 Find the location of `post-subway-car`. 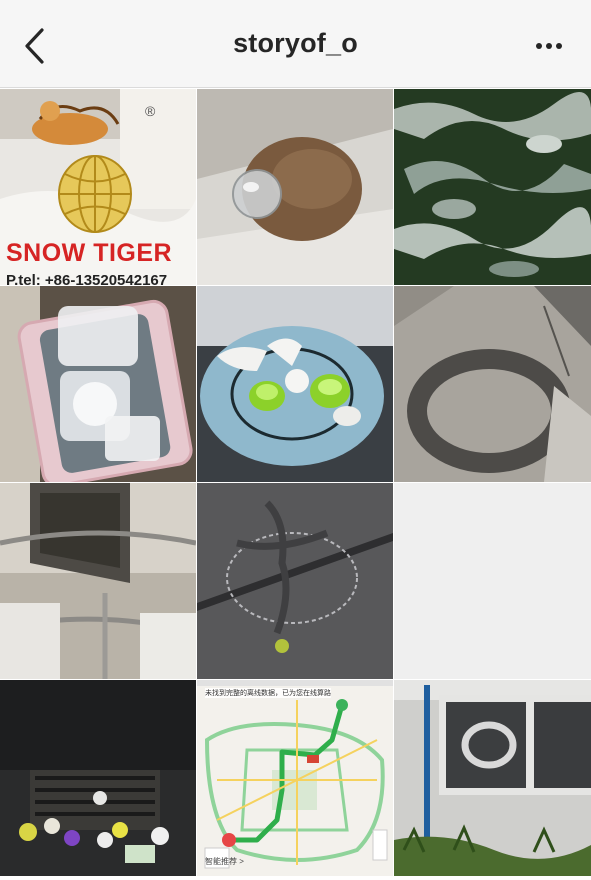

post-subway-car is located at coordinates (98, 581).